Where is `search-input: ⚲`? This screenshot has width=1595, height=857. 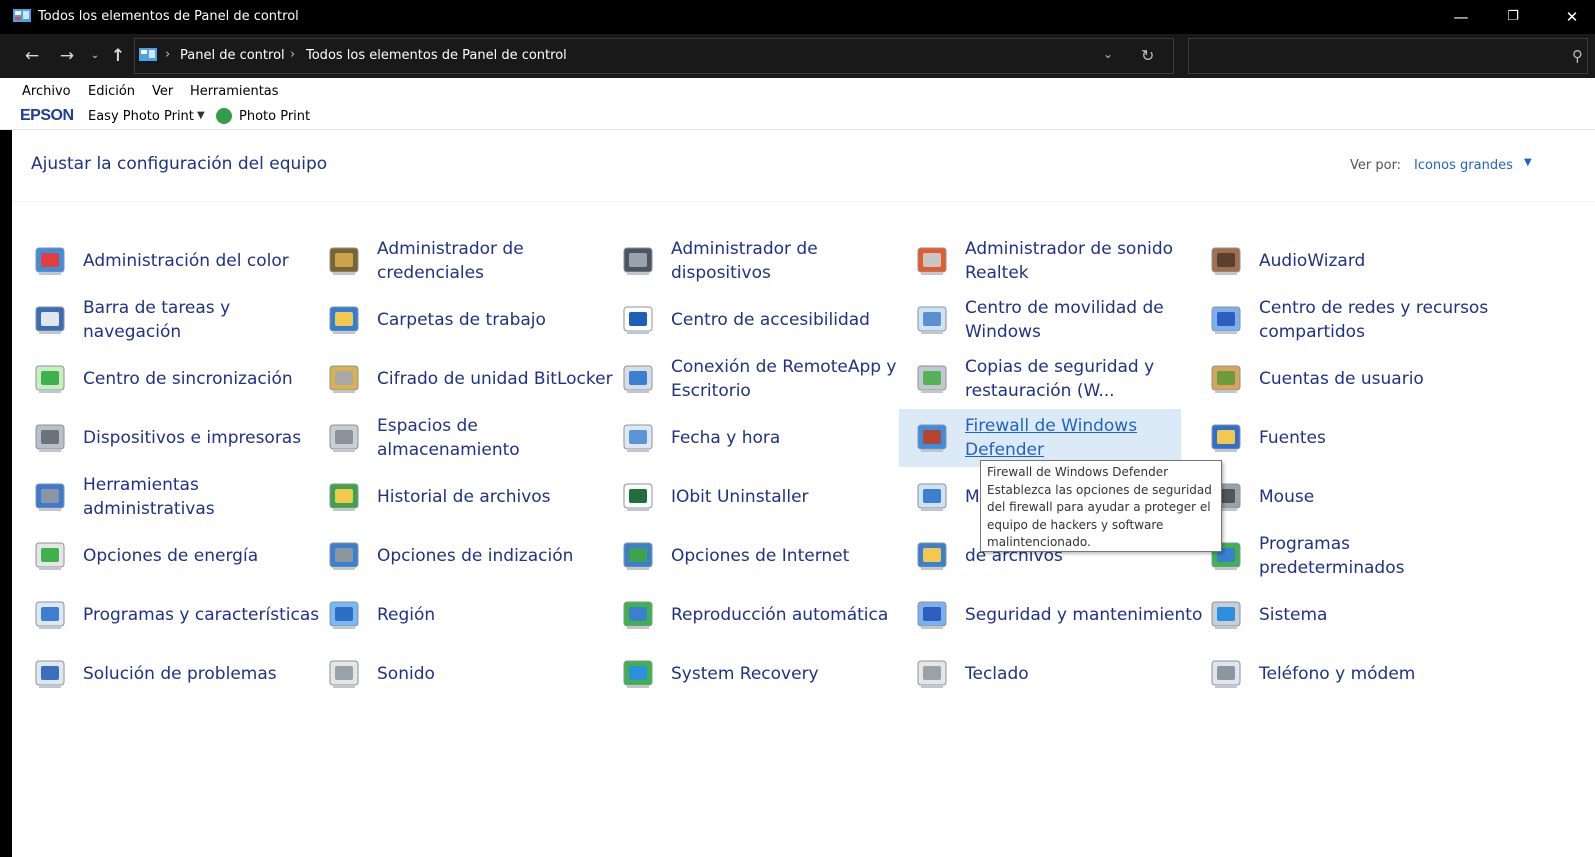 search-input: ⚲ is located at coordinates (1388, 56).